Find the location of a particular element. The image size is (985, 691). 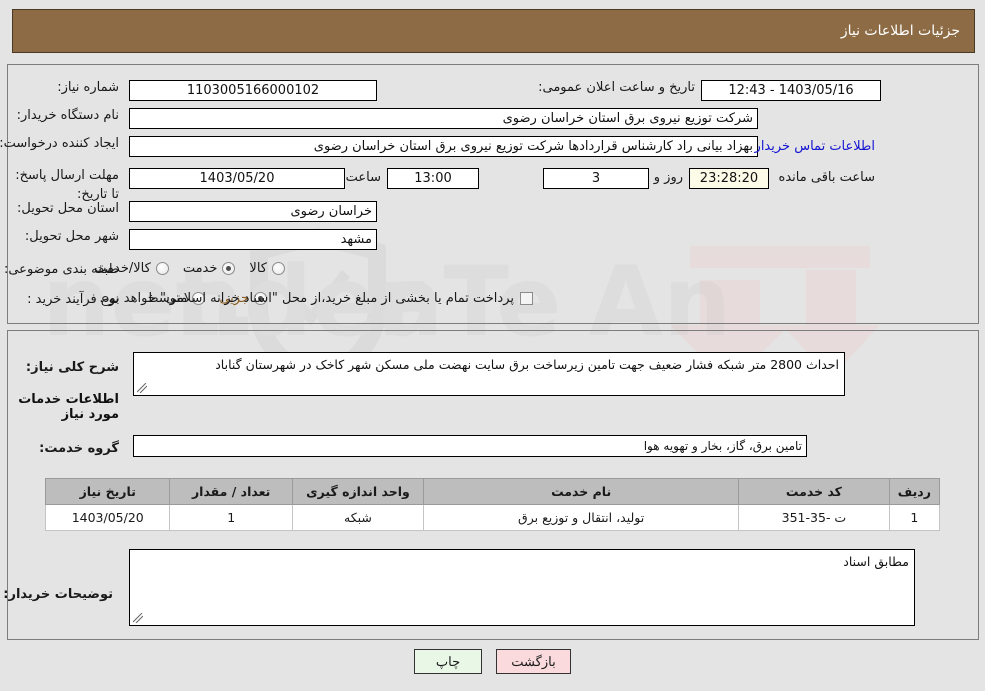

radio-category-kala is located at coordinates (278, 268).